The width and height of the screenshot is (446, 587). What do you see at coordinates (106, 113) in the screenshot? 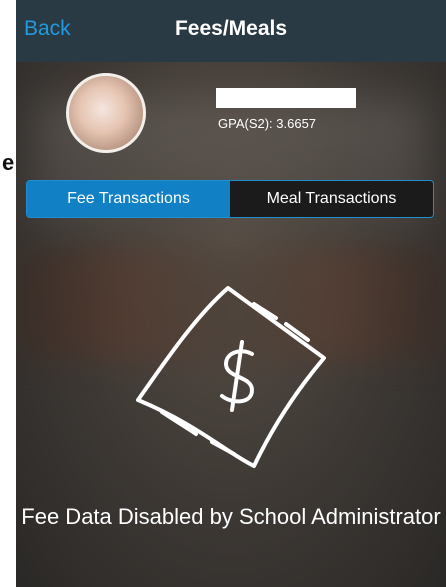
I see `avatar` at bounding box center [106, 113].